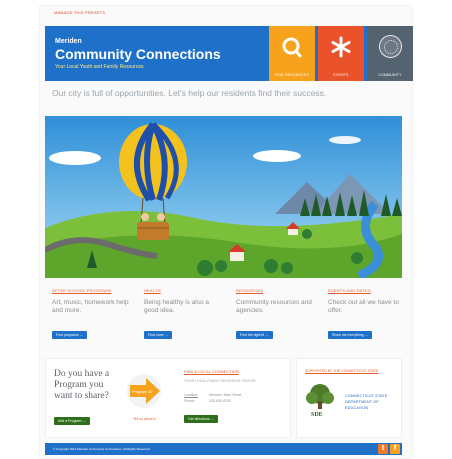  What do you see at coordinates (90, 306) in the screenshot?
I see `feature-text: Art, music, homework help and more.` at bounding box center [90, 306].